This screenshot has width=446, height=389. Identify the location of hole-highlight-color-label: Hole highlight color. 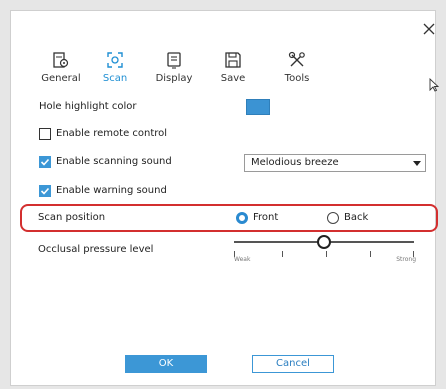
(88, 106).